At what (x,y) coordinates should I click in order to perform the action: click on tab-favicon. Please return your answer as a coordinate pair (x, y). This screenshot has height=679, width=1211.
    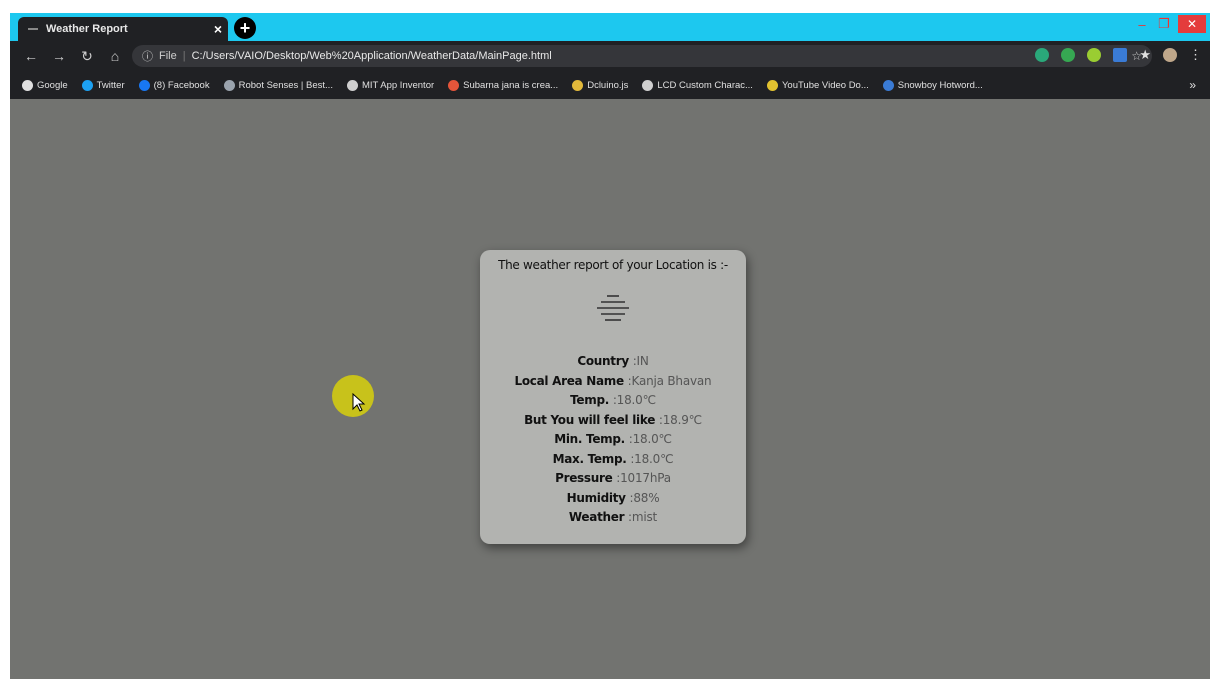
    Looking at the image, I should click on (33, 29).